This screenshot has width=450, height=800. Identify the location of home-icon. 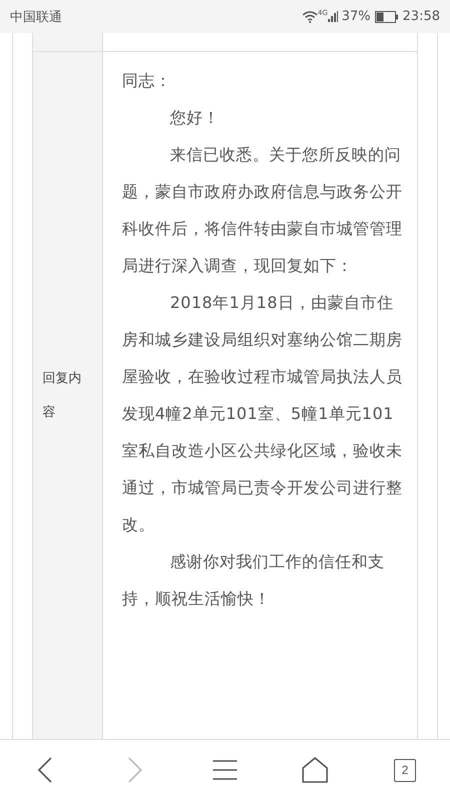
(315, 770).